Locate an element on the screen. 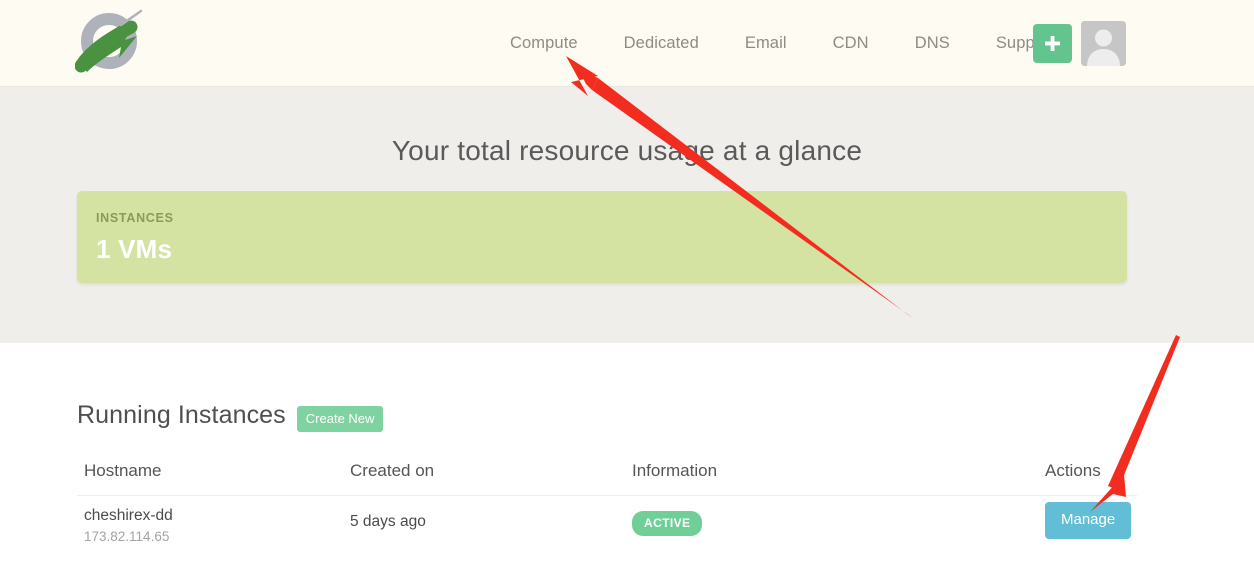 The height and width of the screenshot is (570, 1254). site-logo is located at coordinates (110, 42).